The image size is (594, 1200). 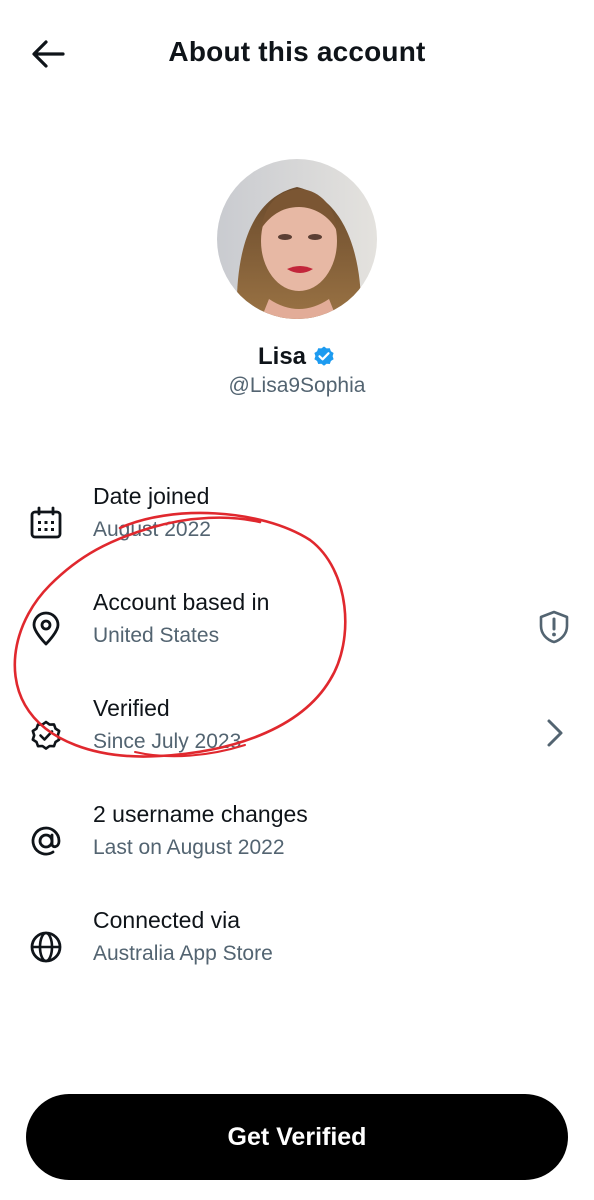 I want to click on username-changes-row: 2 username changes Last on August 2022, so click(x=297, y=841).